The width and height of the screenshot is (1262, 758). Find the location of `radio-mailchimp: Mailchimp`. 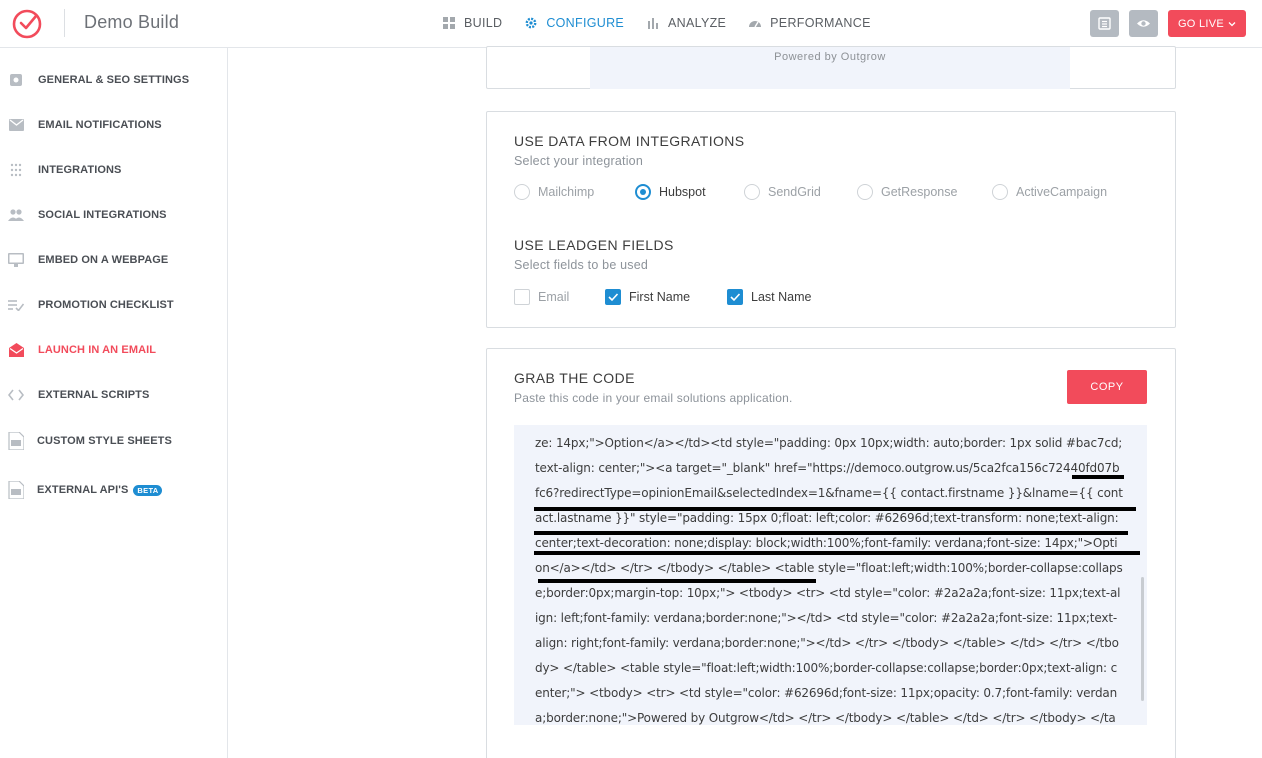

radio-mailchimp: Mailchimp is located at coordinates (554, 192).